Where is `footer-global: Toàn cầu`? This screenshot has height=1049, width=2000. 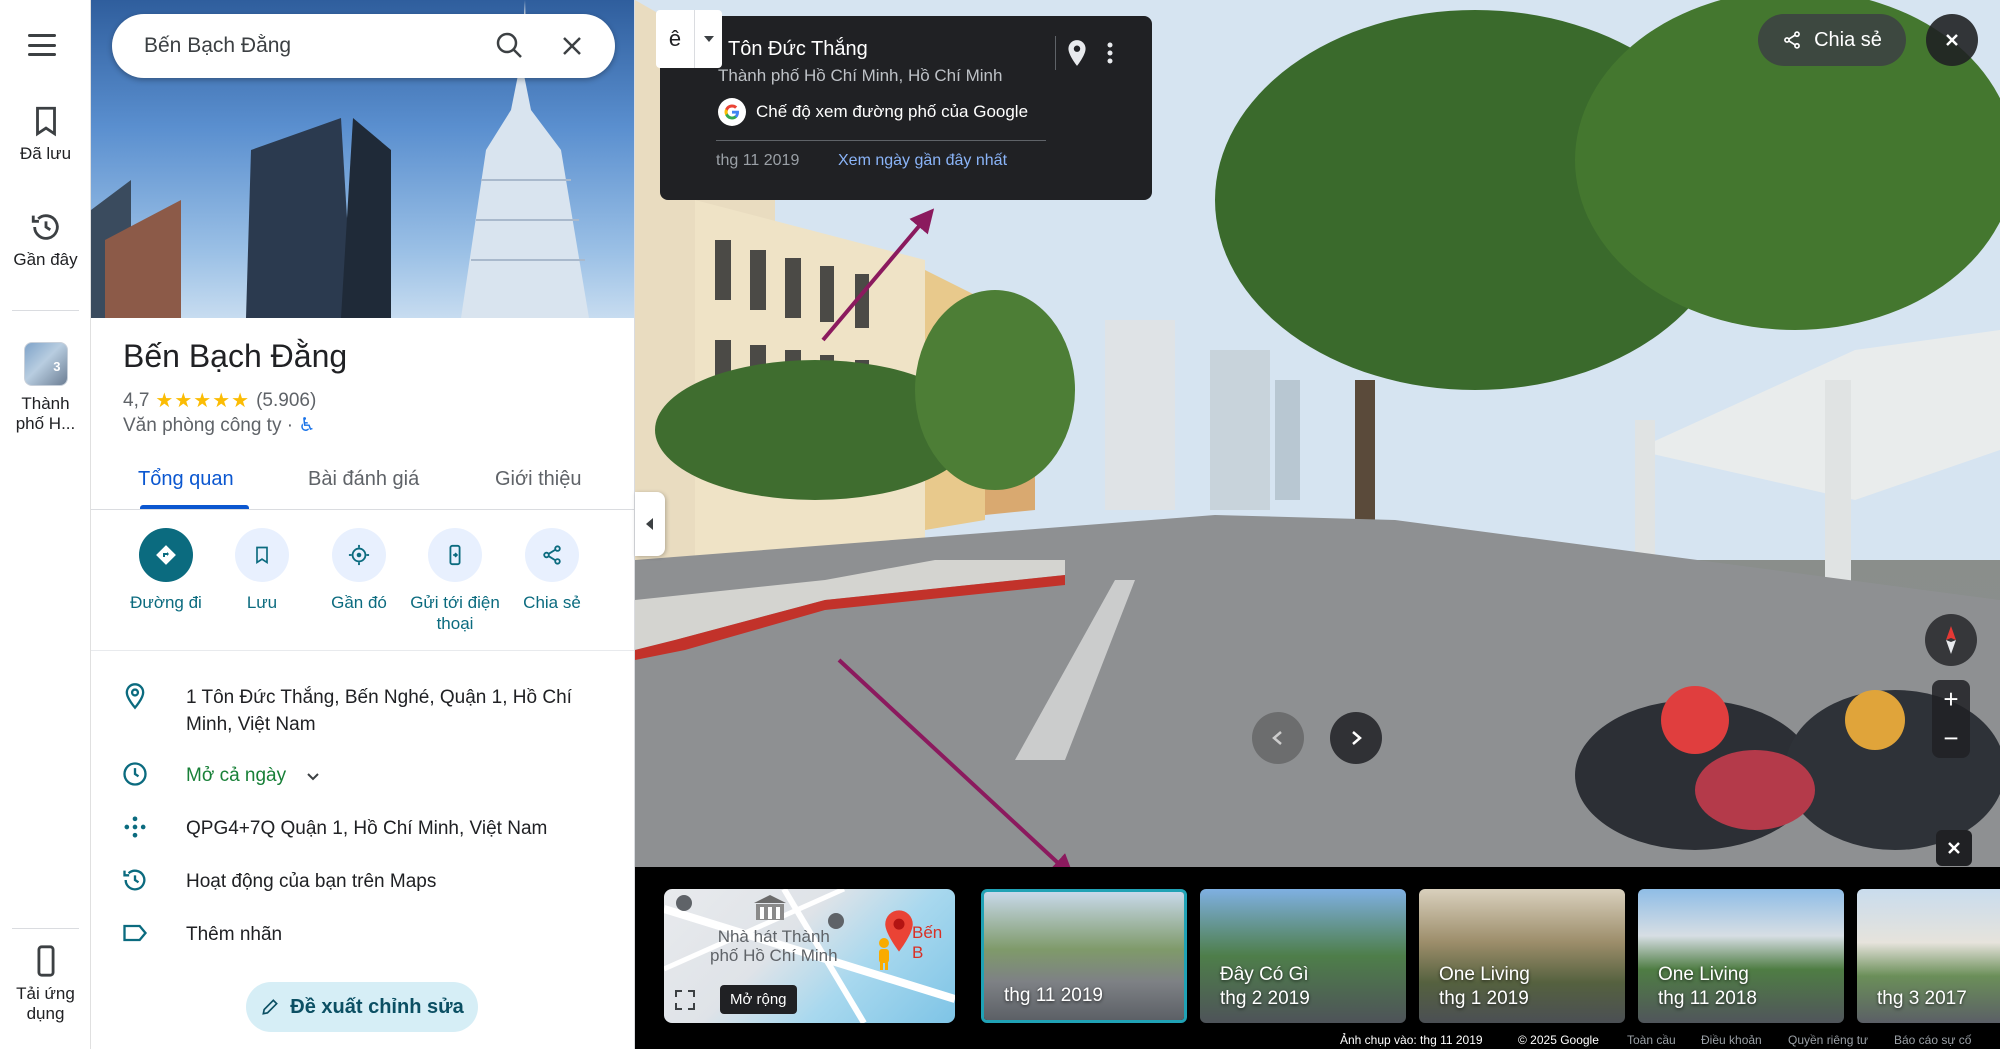
footer-global: Toàn cầu is located at coordinates (1651, 1040).